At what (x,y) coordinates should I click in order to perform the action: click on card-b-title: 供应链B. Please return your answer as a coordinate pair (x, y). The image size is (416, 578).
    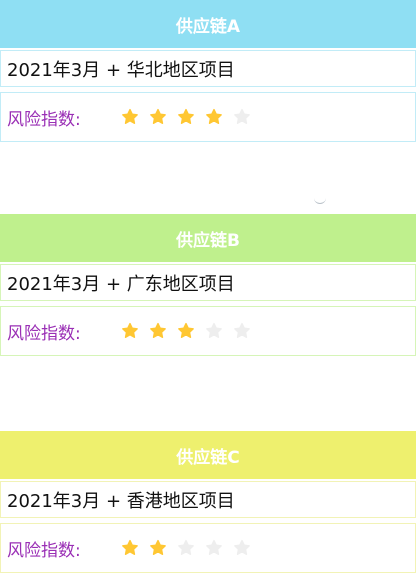
    Looking at the image, I should click on (208, 240).